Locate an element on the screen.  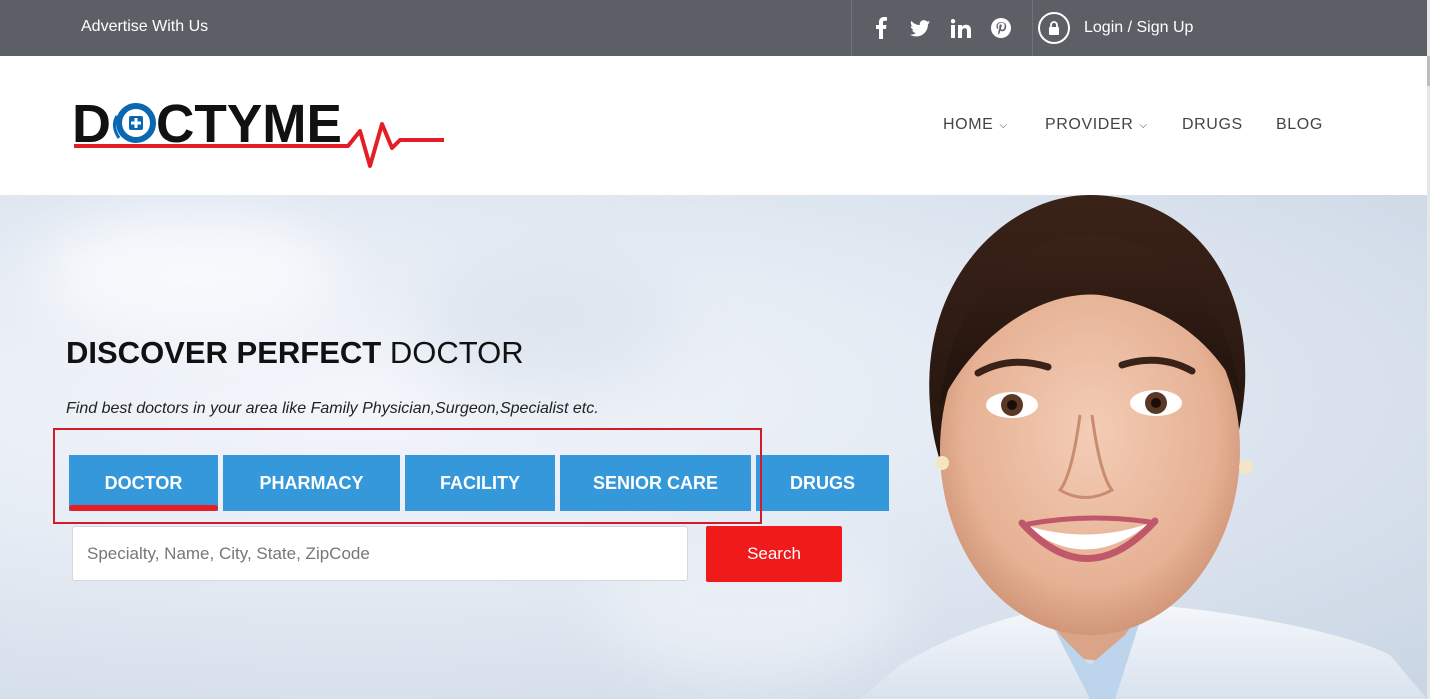
tab-senior-care: SENIOR CARE is located at coordinates (655, 483).